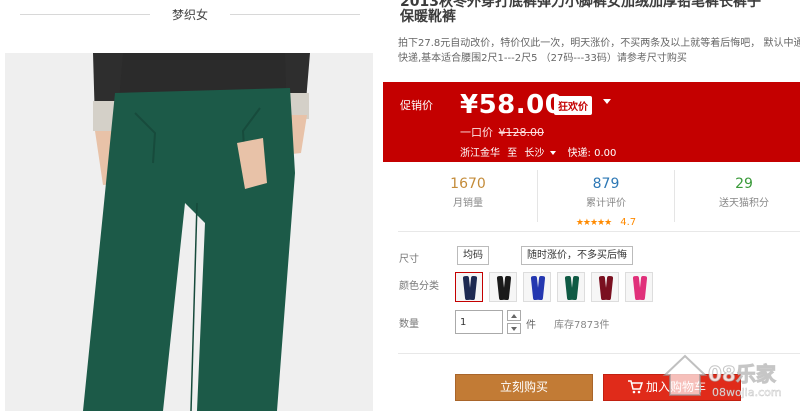 Image resolution: width=800 pixels, height=411 pixels. What do you see at coordinates (593, 223) in the screenshot?
I see `rating-stars-icon: ★★★★★` at bounding box center [593, 223].